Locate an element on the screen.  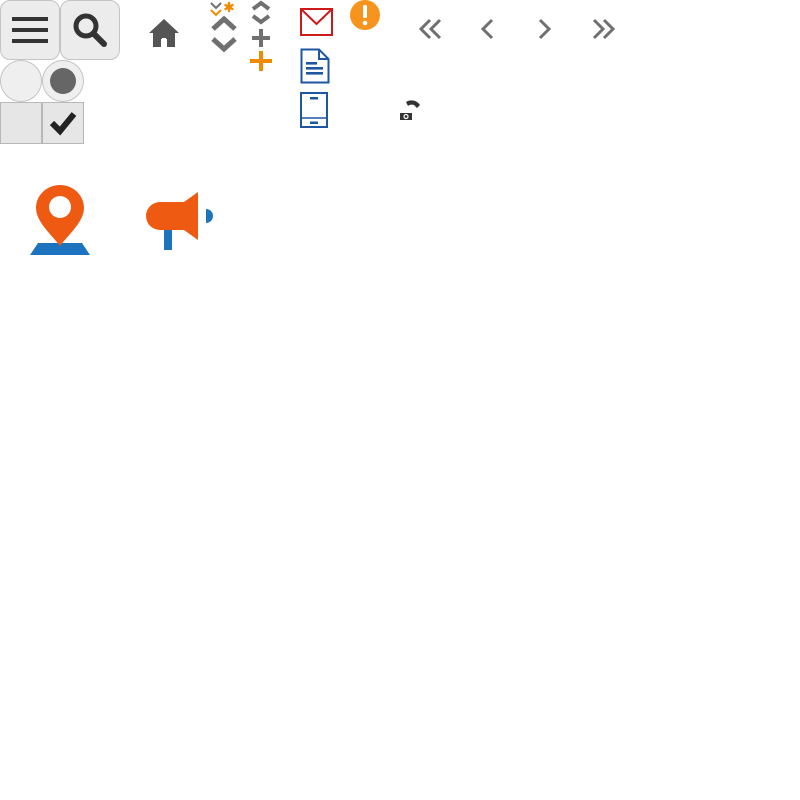
first-page-icon is located at coordinates (430, 29).